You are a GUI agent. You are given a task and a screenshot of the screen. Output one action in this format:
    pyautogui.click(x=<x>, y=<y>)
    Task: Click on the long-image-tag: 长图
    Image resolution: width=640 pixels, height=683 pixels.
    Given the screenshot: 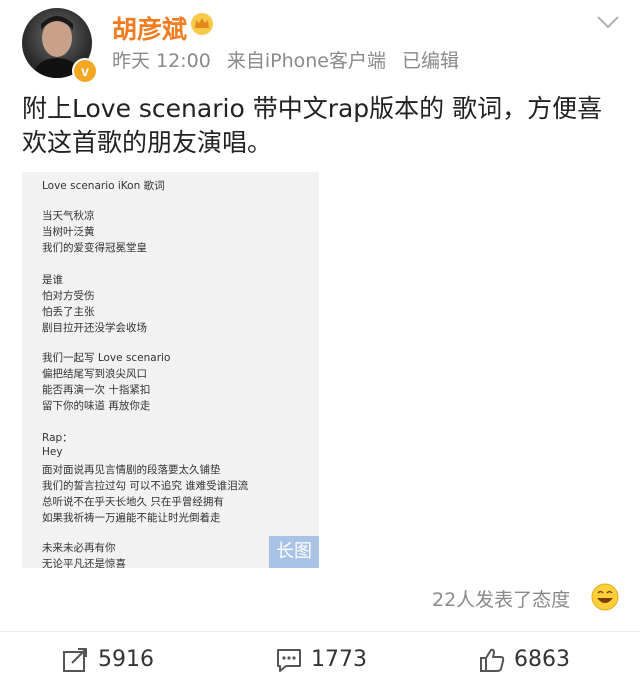 What is the action you would take?
    pyautogui.click(x=294, y=552)
    